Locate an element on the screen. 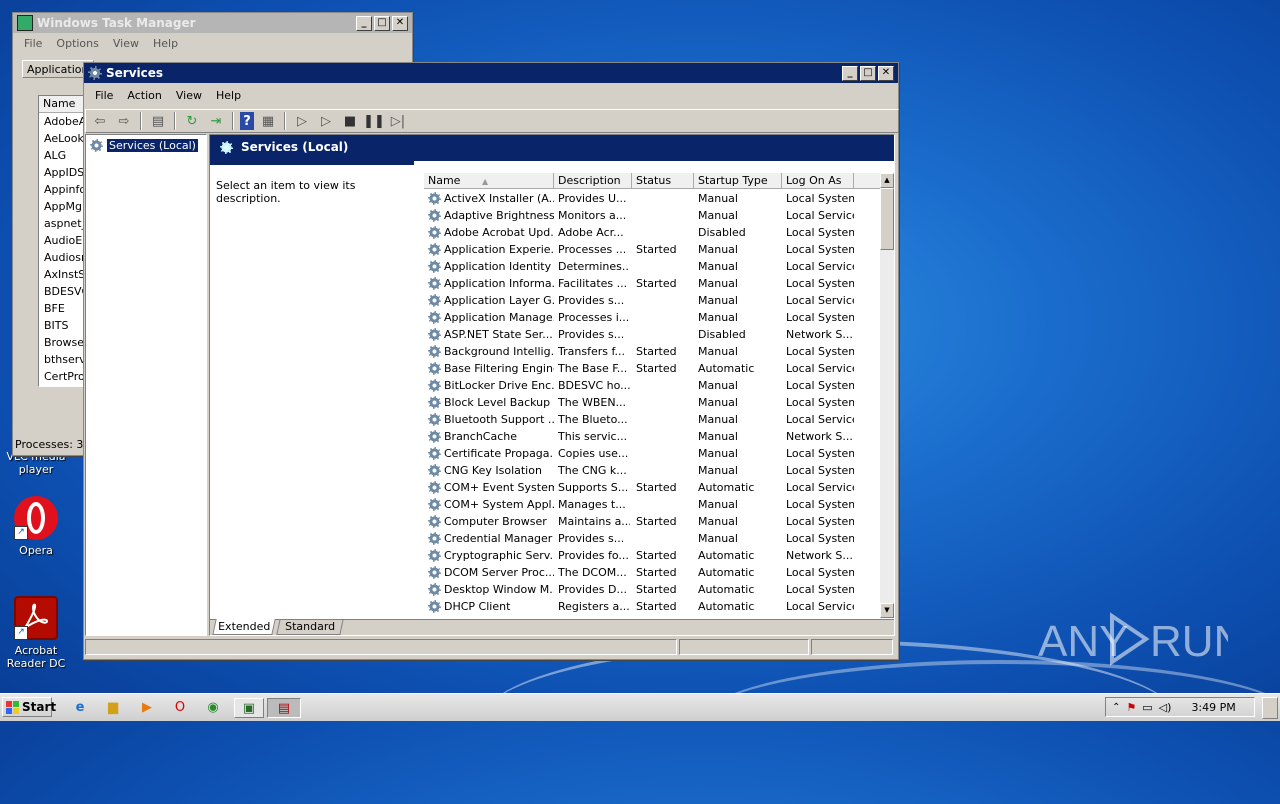 This screenshot has height=804, width=1280. internet-explorer-icon: e is located at coordinates (80, 707).